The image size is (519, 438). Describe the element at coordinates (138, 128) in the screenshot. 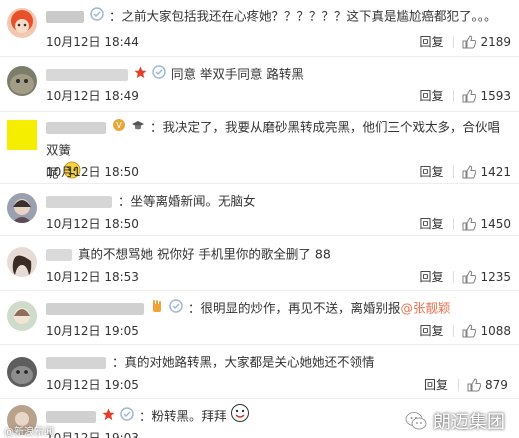

I see `hat-icon` at that location.